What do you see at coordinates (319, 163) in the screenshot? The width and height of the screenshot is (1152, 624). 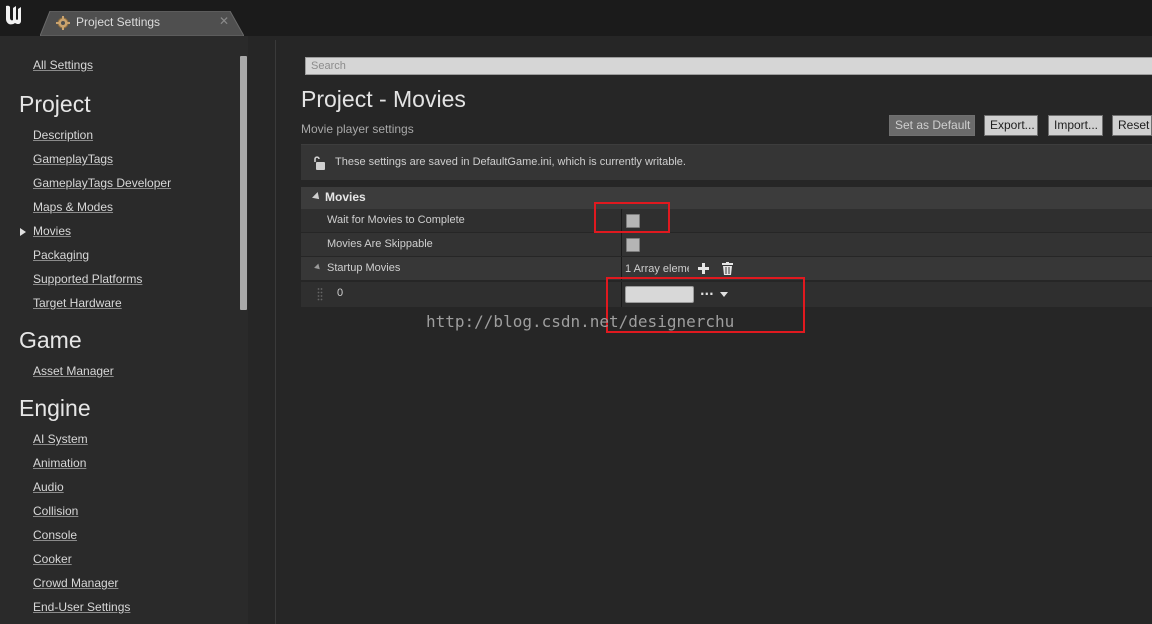 I see `unlocked-icon` at bounding box center [319, 163].